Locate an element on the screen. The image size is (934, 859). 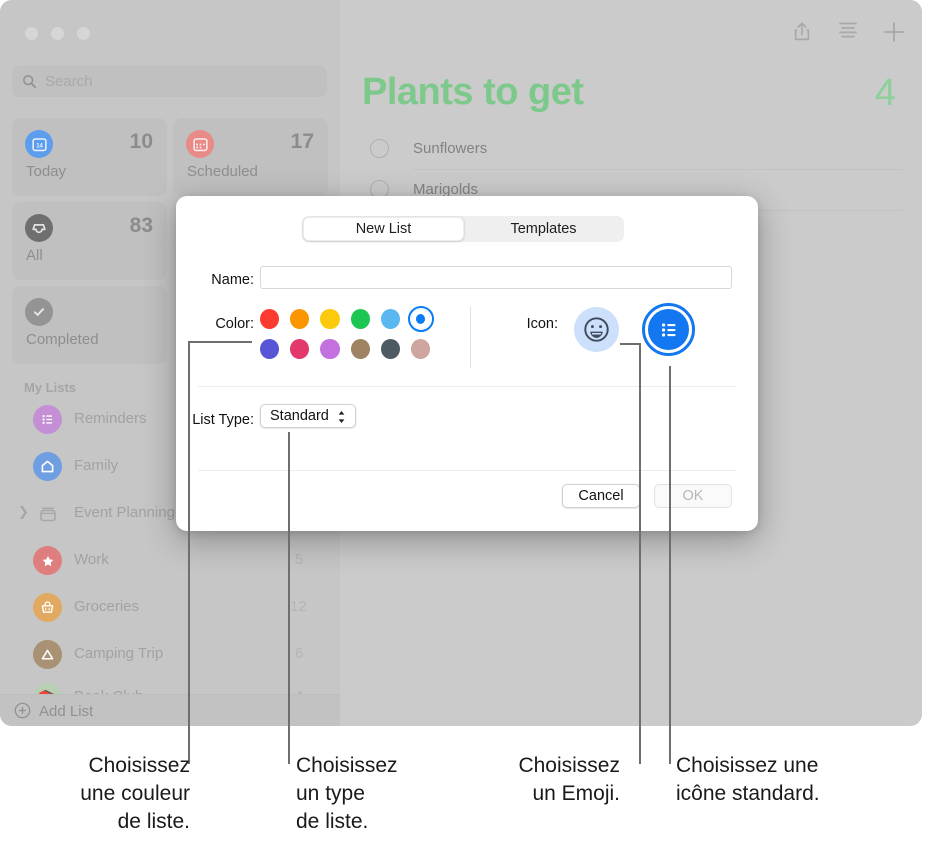
smart-list-label: All is located at coordinates (34, 255).